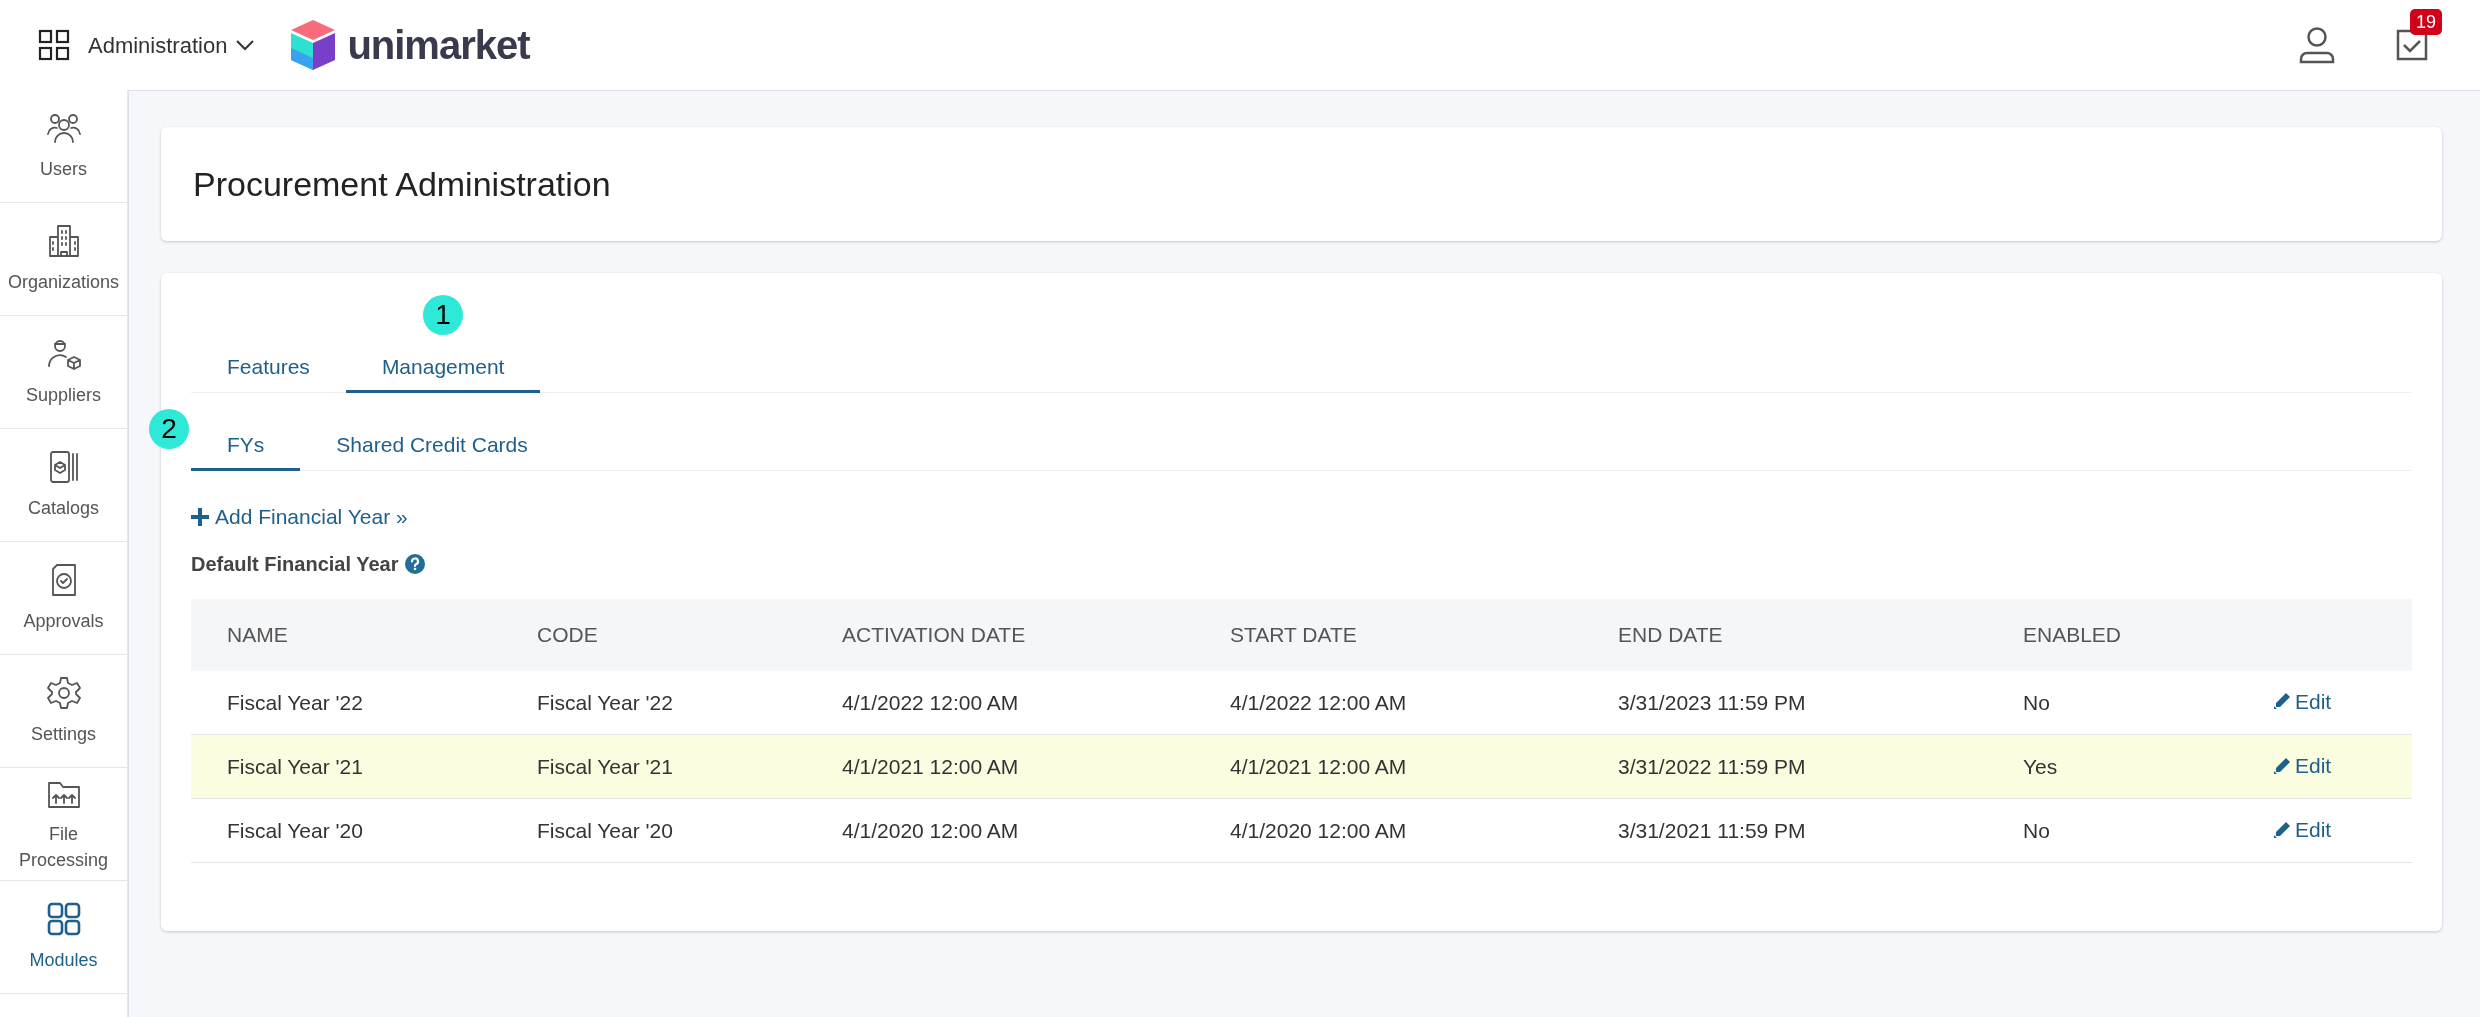 The width and height of the screenshot is (2480, 1017). What do you see at coordinates (169, 429) in the screenshot?
I see `step-marker: 2` at bounding box center [169, 429].